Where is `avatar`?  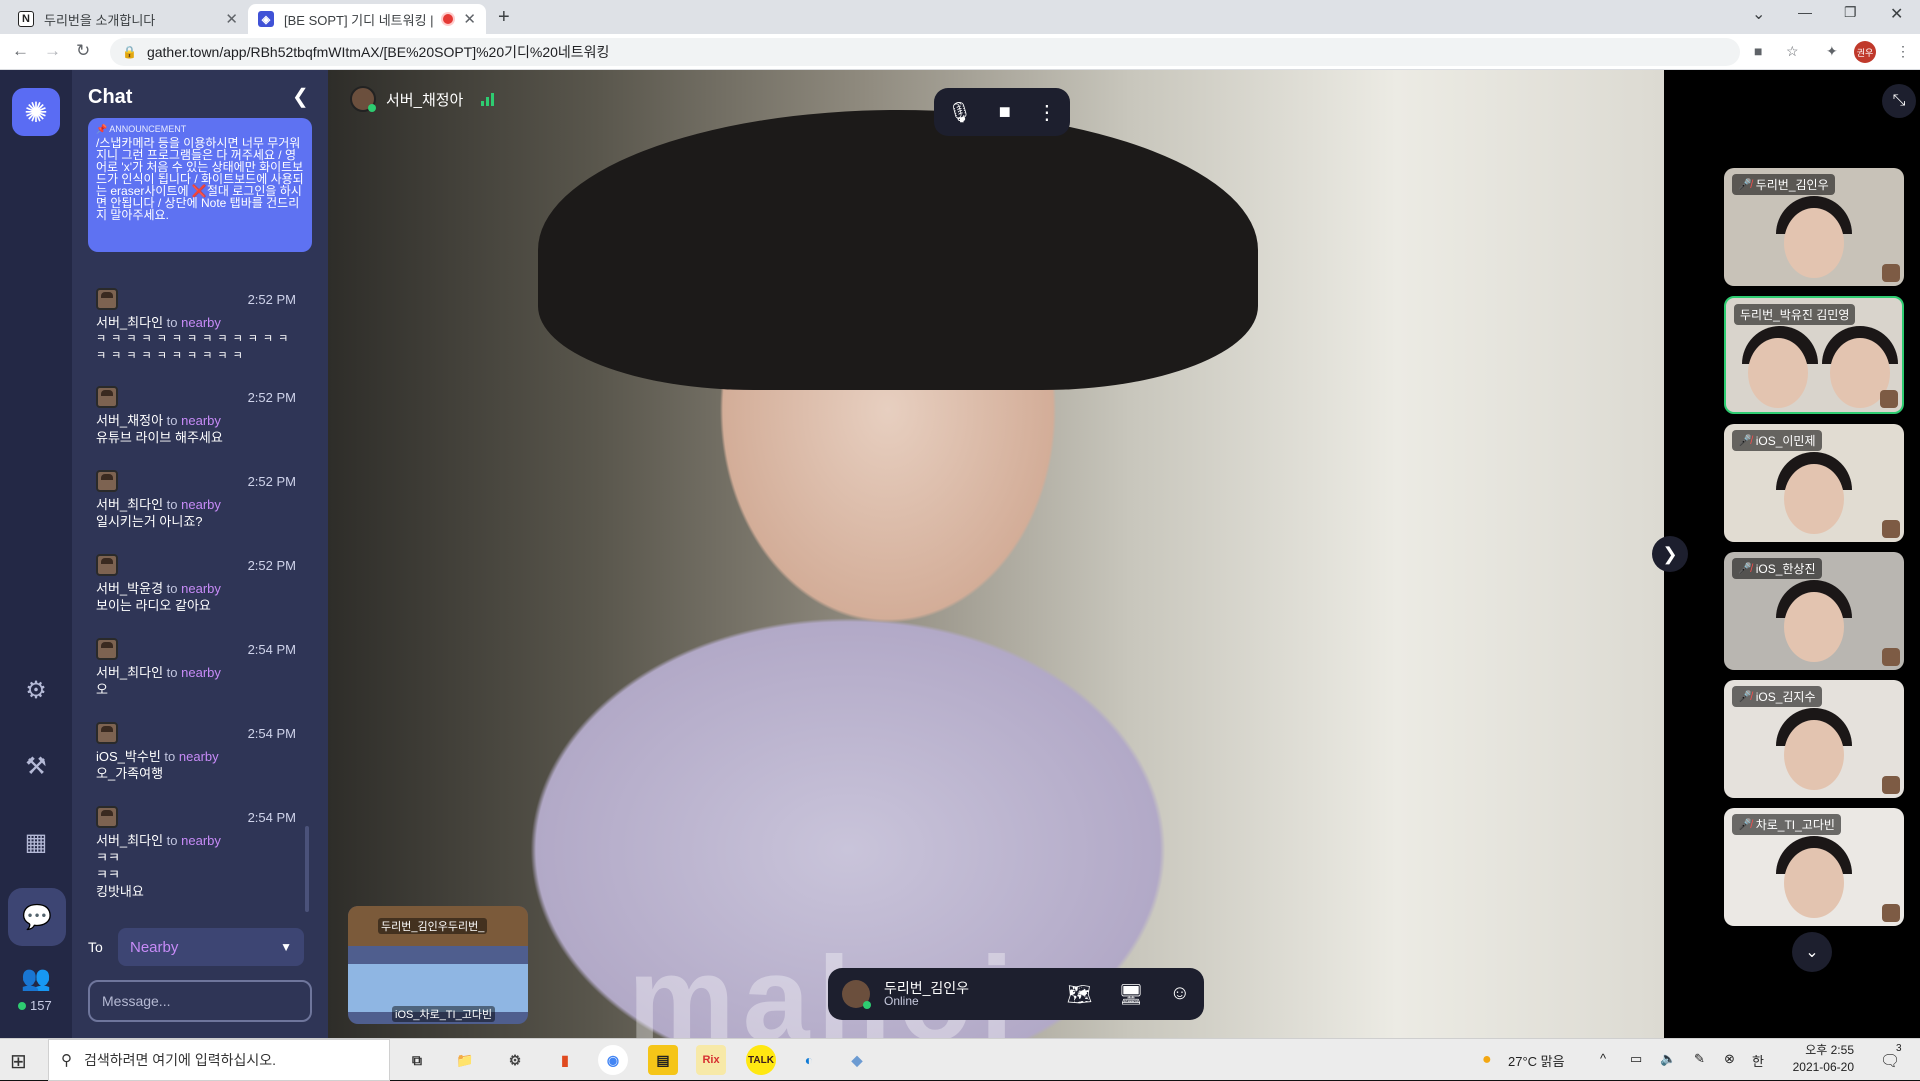
avatar is located at coordinates (856, 994).